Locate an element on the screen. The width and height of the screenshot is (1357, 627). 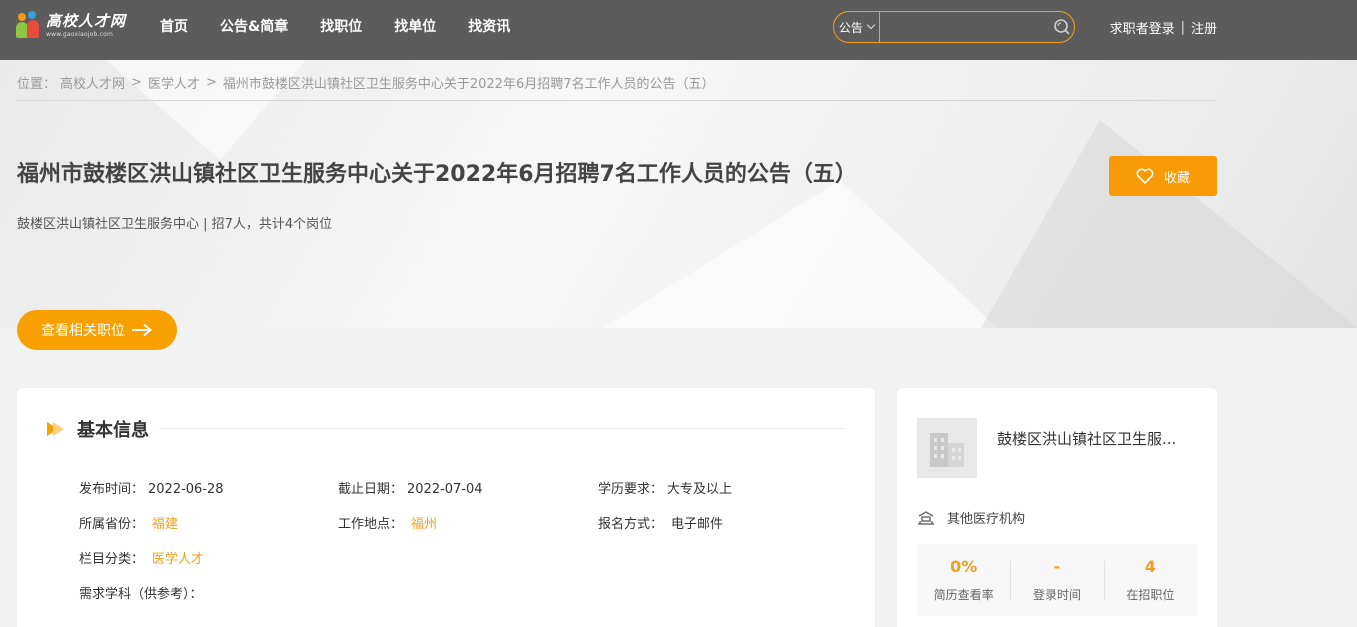
company-type: 其他医疗机构 is located at coordinates (971, 517).